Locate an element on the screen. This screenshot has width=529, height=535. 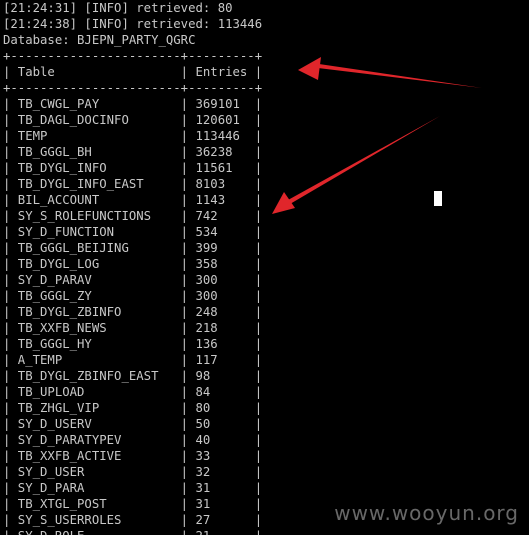
table-row: | TB_XXFB_NEWS | 218 | is located at coordinates (133, 328).